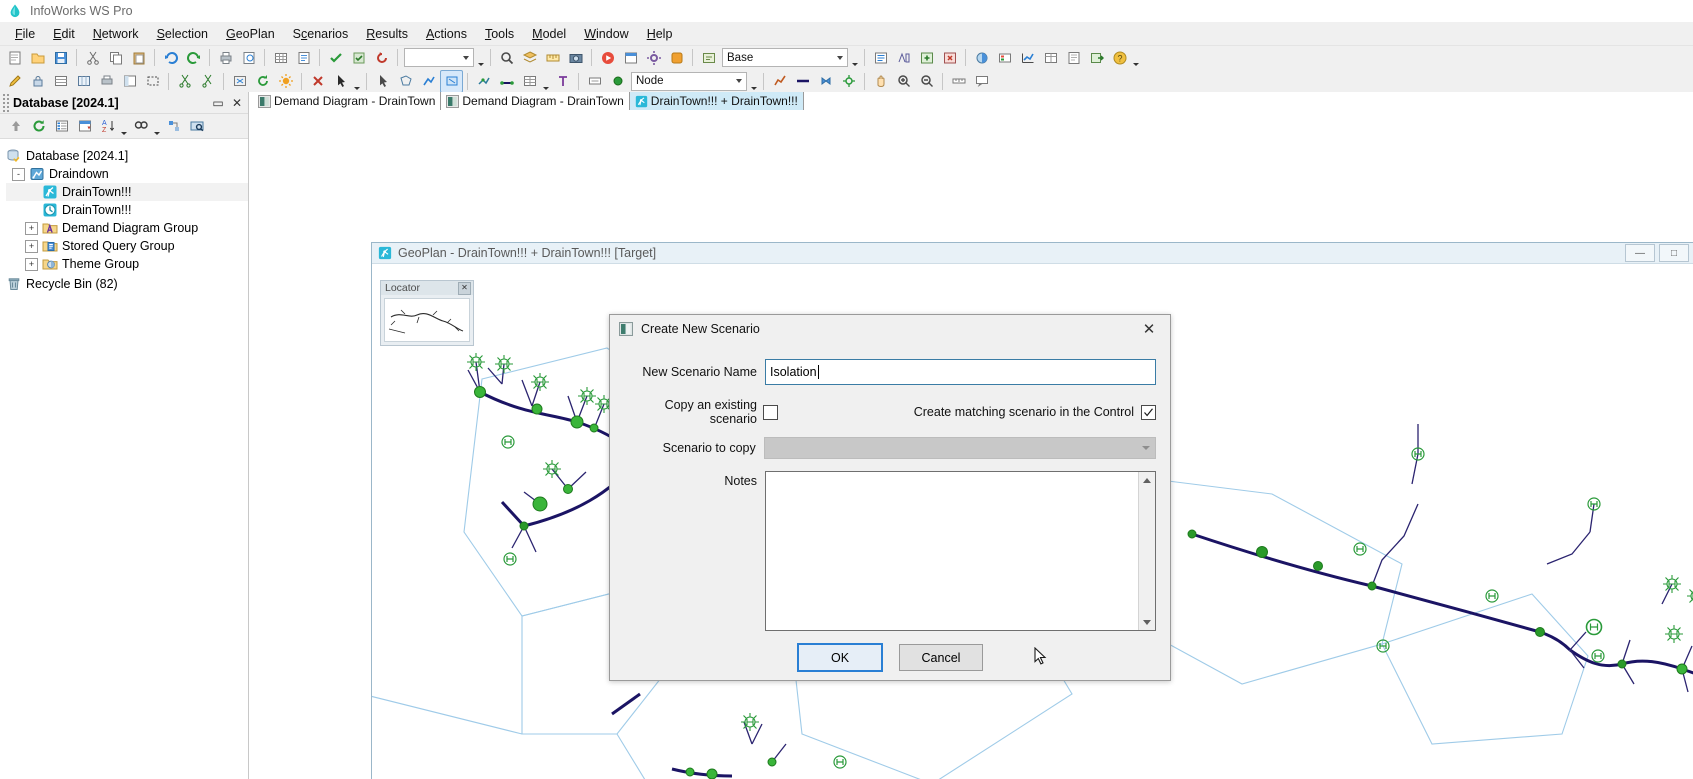 The width and height of the screenshot is (1693, 779). Describe the element at coordinates (552, 57) in the screenshot. I see `ruler-icon` at that location.